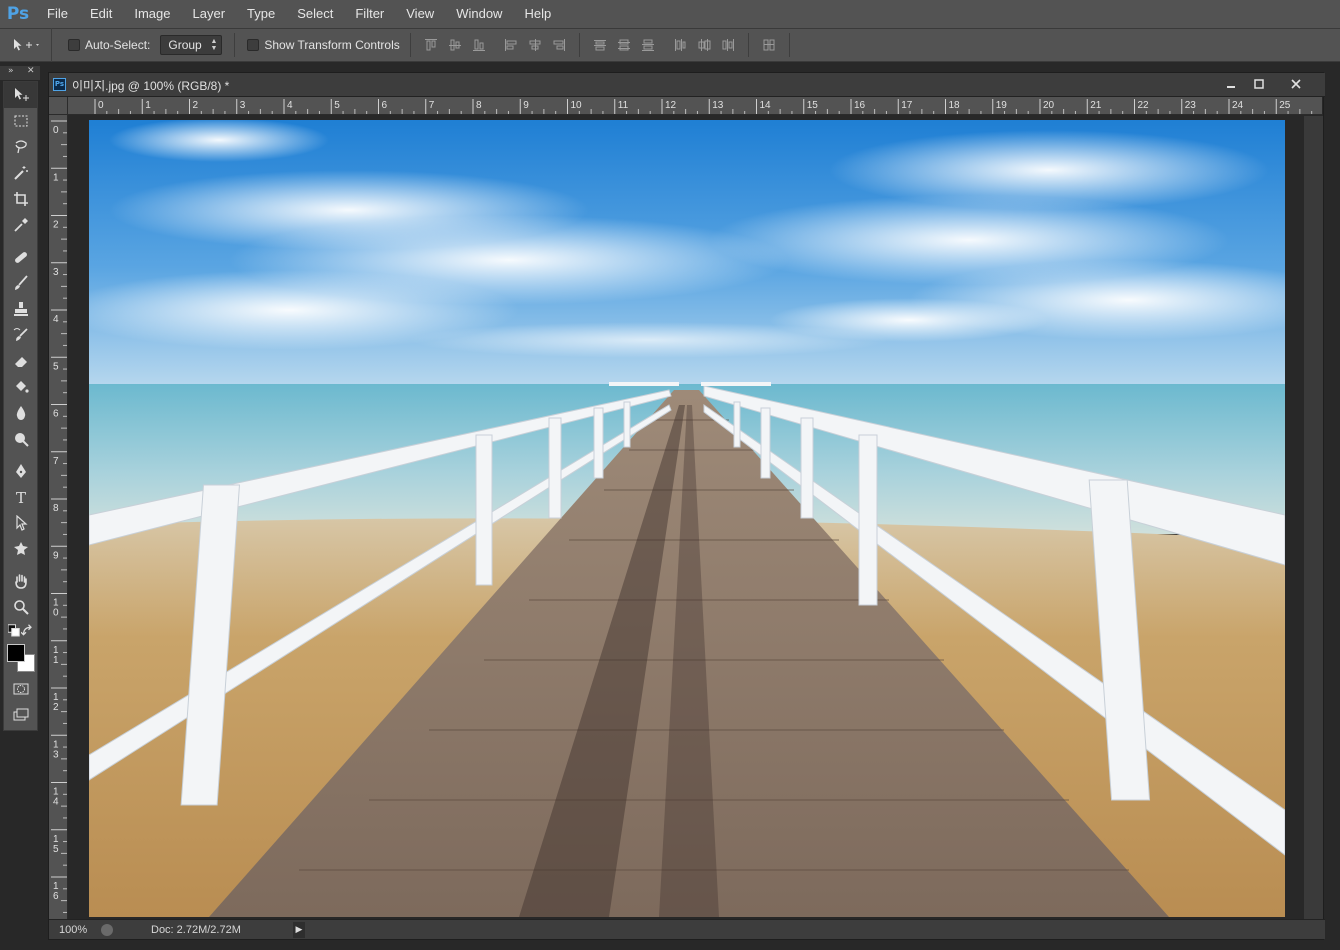 This screenshot has height=950, width=1340. I want to click on align-vertical-centers-icon, so click(455, 45).